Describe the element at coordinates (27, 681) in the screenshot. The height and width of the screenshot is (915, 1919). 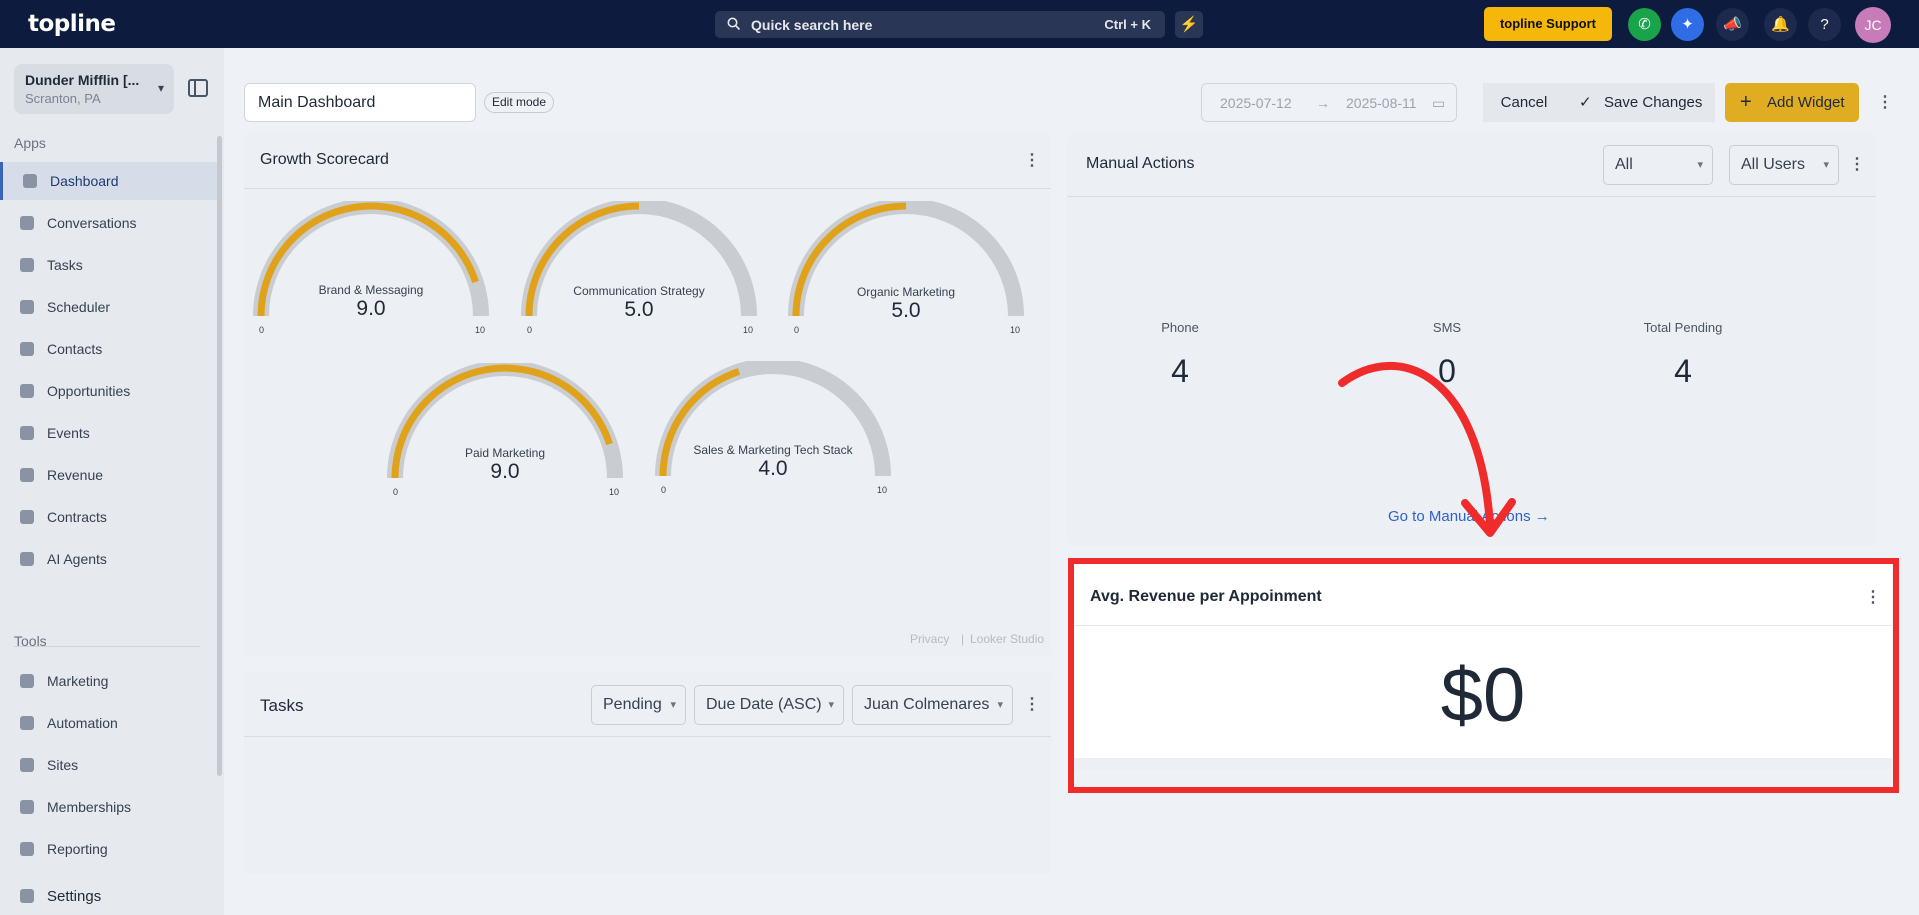
I see `megaphone-icon` at that location.